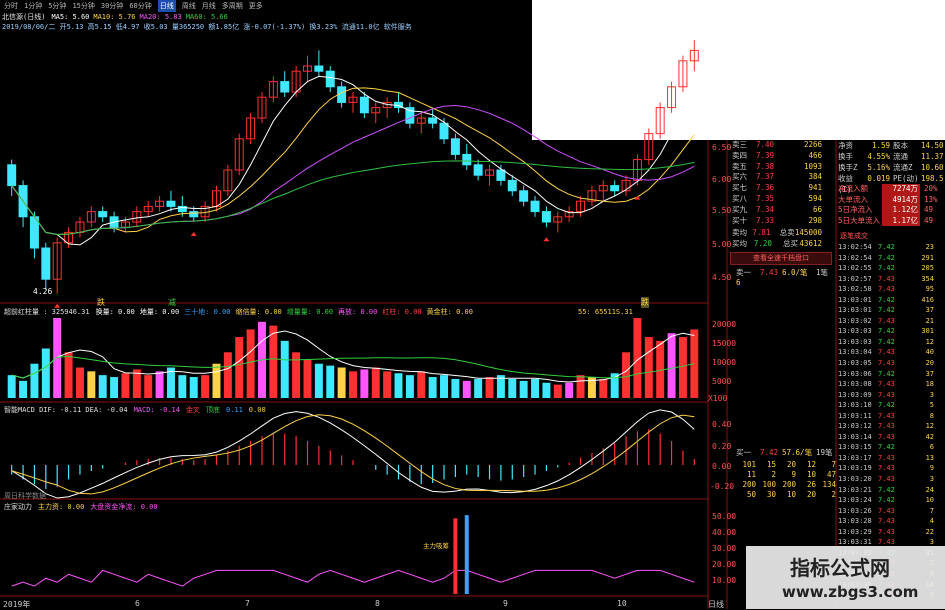 This screenshot has height=610, width=945. I want to click on period-tab: 月线, so click(209, 6).